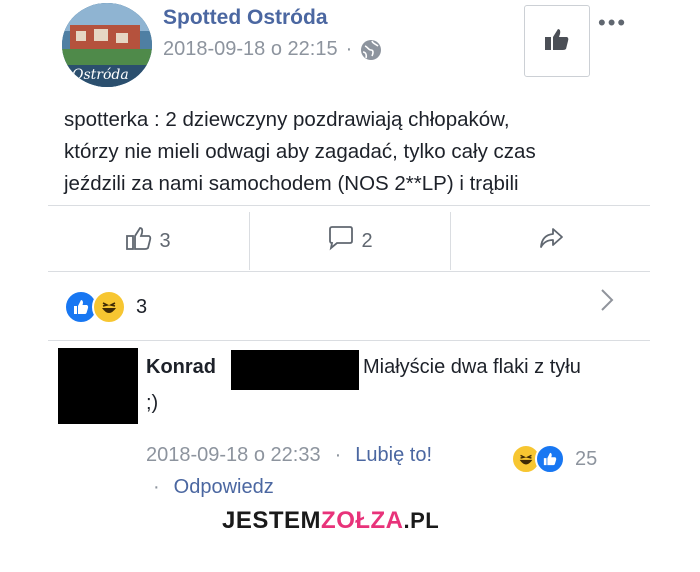  What do you see at coordinates (142, 306) in the screenshot?
I see `reaction-count: 3` at bounding box center [142, 306].